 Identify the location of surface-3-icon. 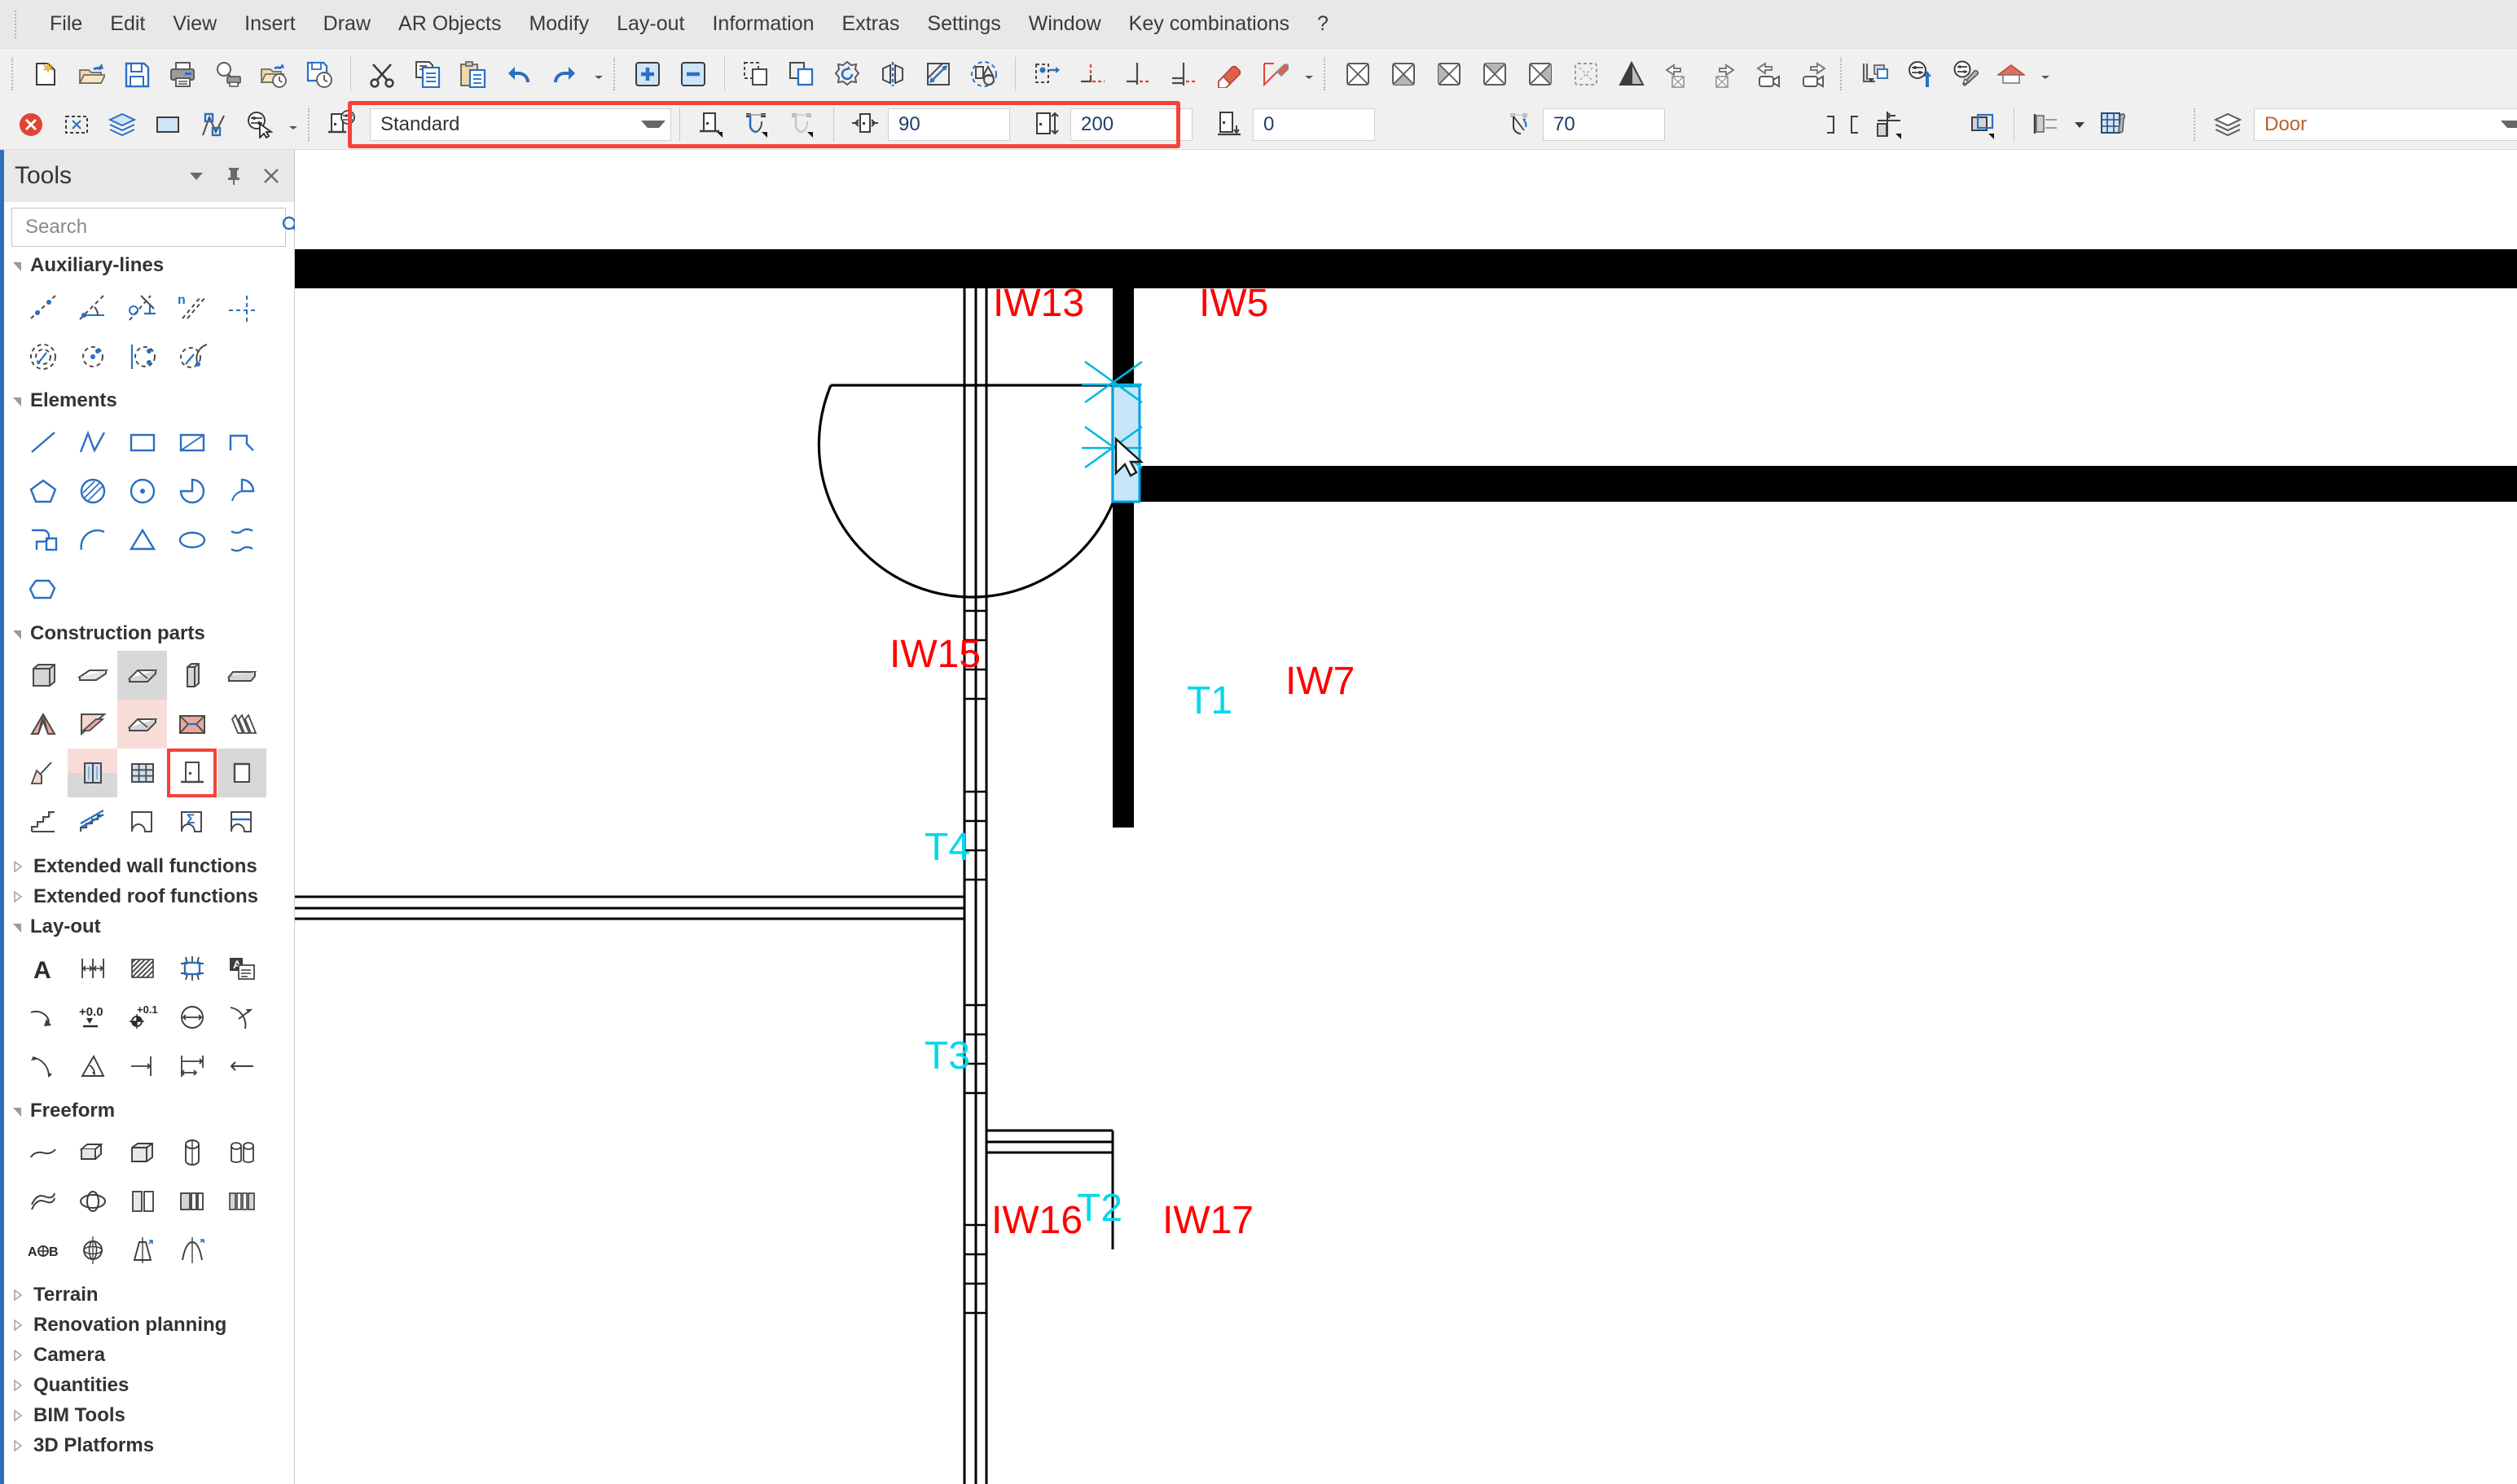
(1449, 74).